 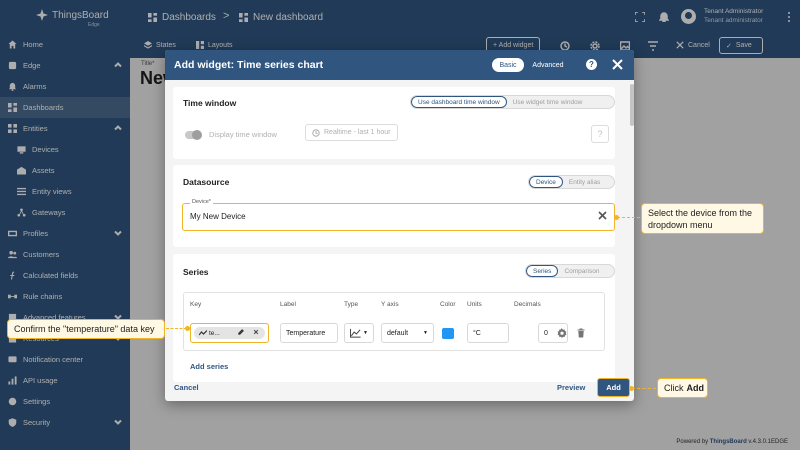 I want to click on callout-click-add: Click Add, so click(x=682, y=388).